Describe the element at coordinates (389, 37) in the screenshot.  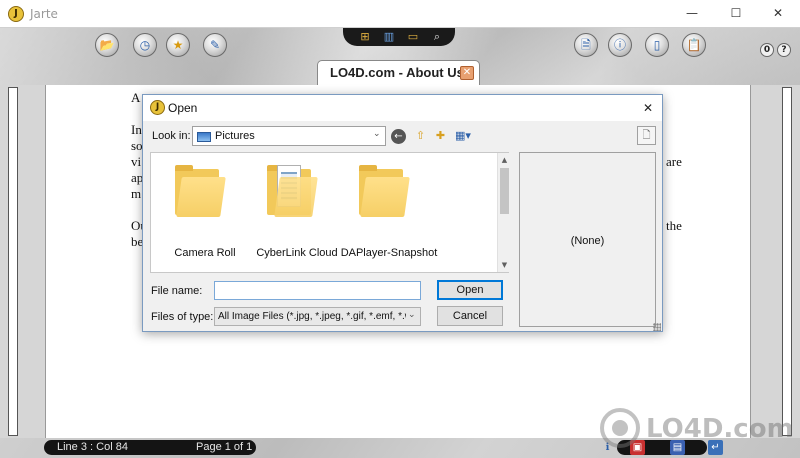
I see `chart-icon: ▥` at that location.